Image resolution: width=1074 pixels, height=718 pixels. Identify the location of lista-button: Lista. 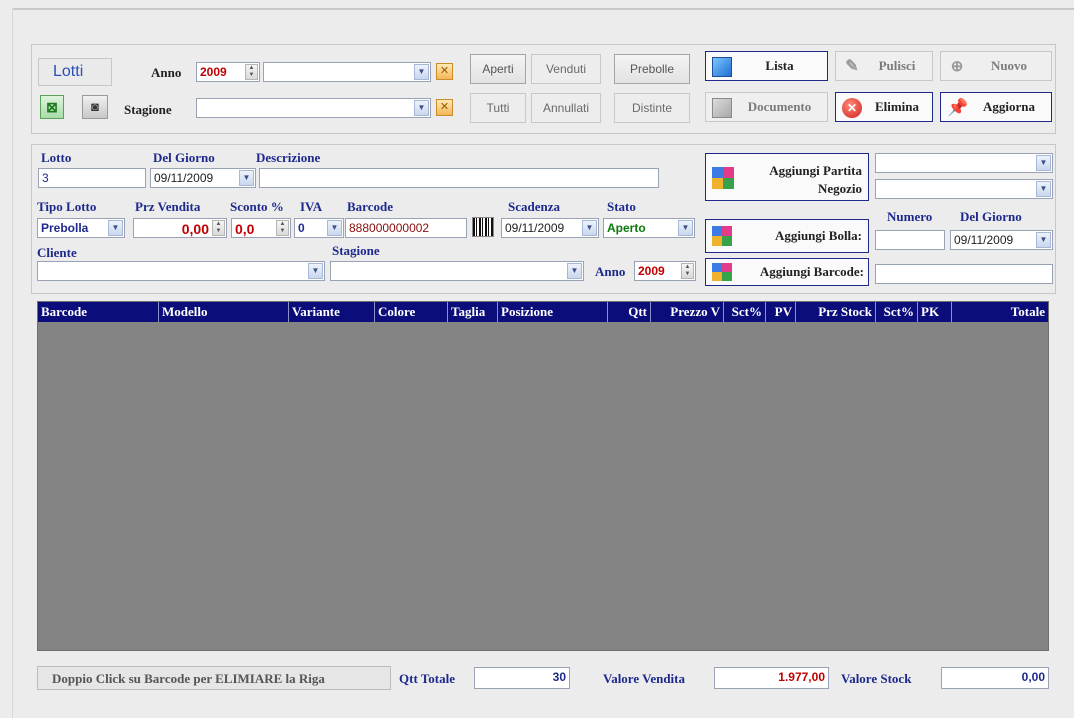
(766, 66).